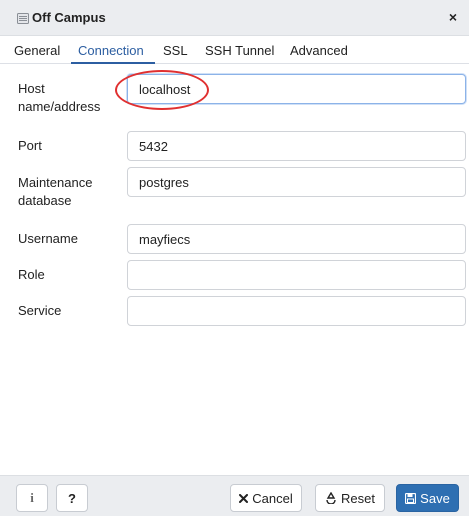 This screenshot has width=469, height=516. Describe the element at coordinates (319, 50) in the screenshot. I see `tab-advanced: Advanced` at that location.